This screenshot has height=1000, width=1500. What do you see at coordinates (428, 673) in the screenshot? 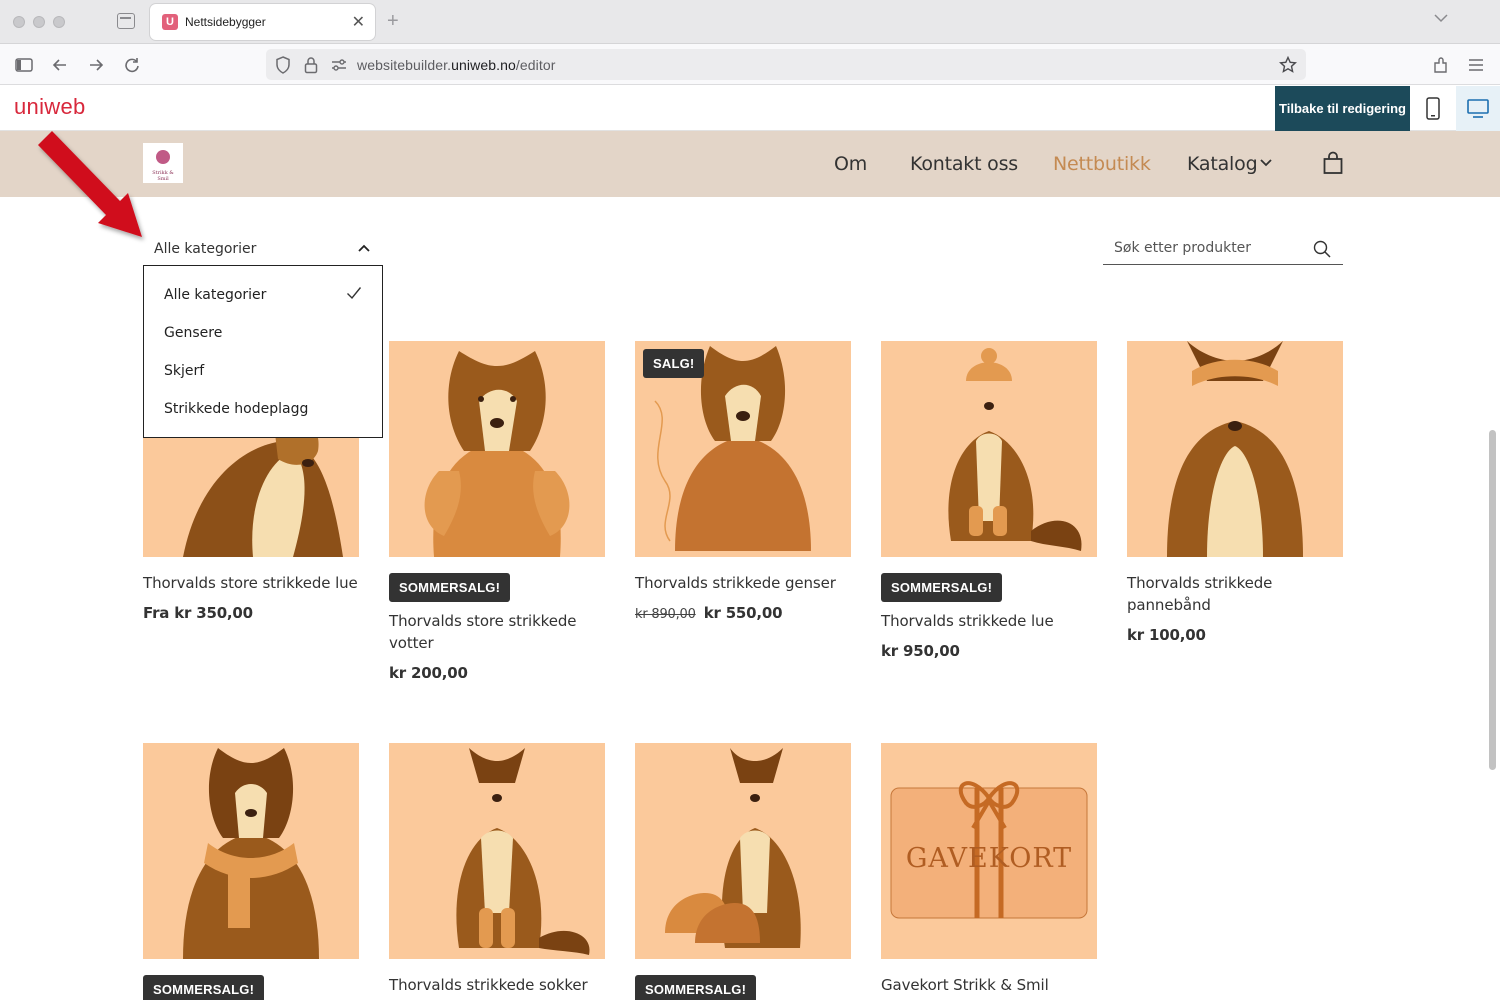
I see `product-price: kr 200,00` at bounding box center [428, 673].